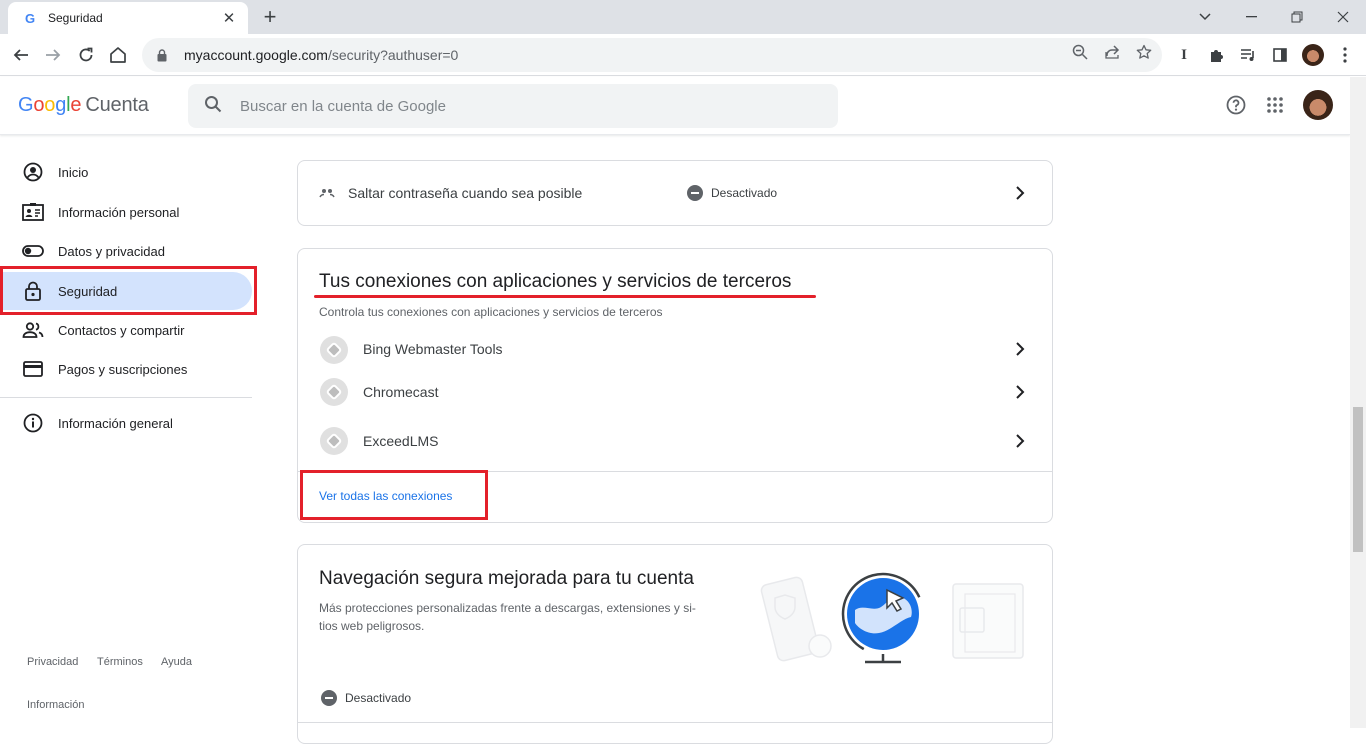 This screenshot has width=1366, height=744. What do you see at coordinates (683, 17) in the screenshot?
I see `browser-tab-bar: G Seguridad ✕ +` at bounding box center [683, 17].